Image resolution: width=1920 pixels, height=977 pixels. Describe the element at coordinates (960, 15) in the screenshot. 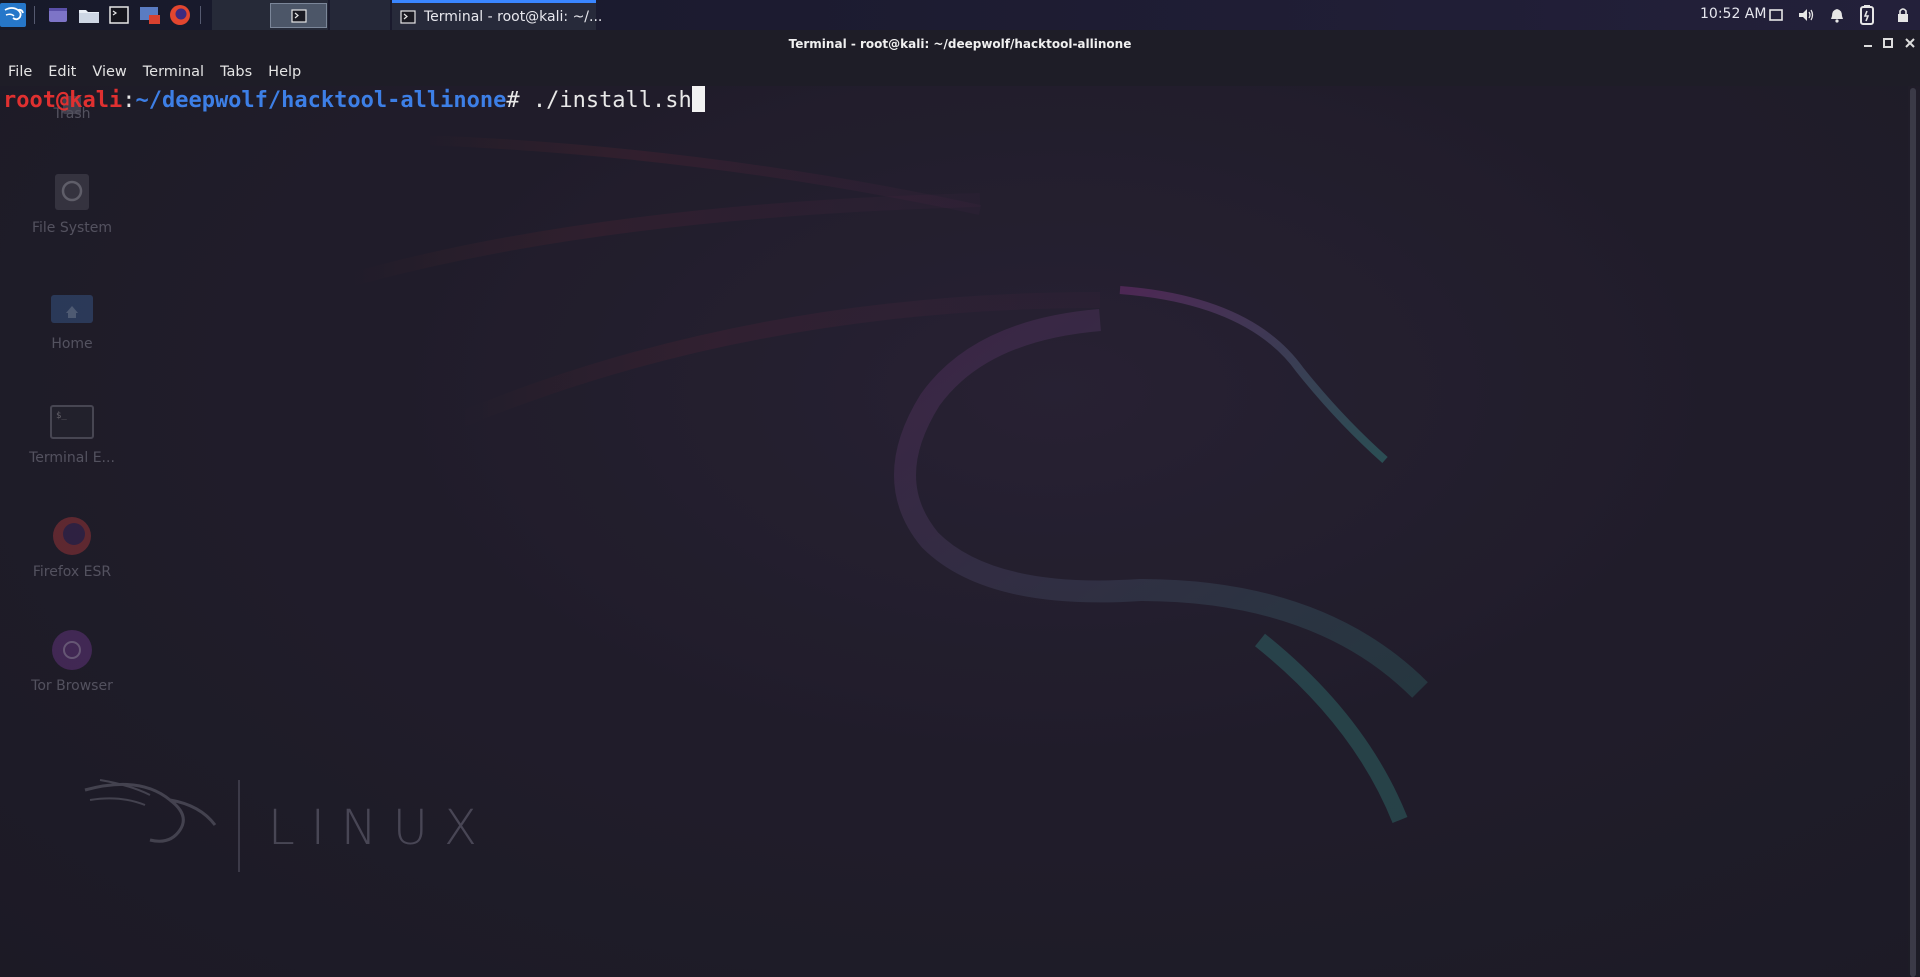

I see `top-panel: Terminal - root@kali: ~/... 10:52 AM` at that location.